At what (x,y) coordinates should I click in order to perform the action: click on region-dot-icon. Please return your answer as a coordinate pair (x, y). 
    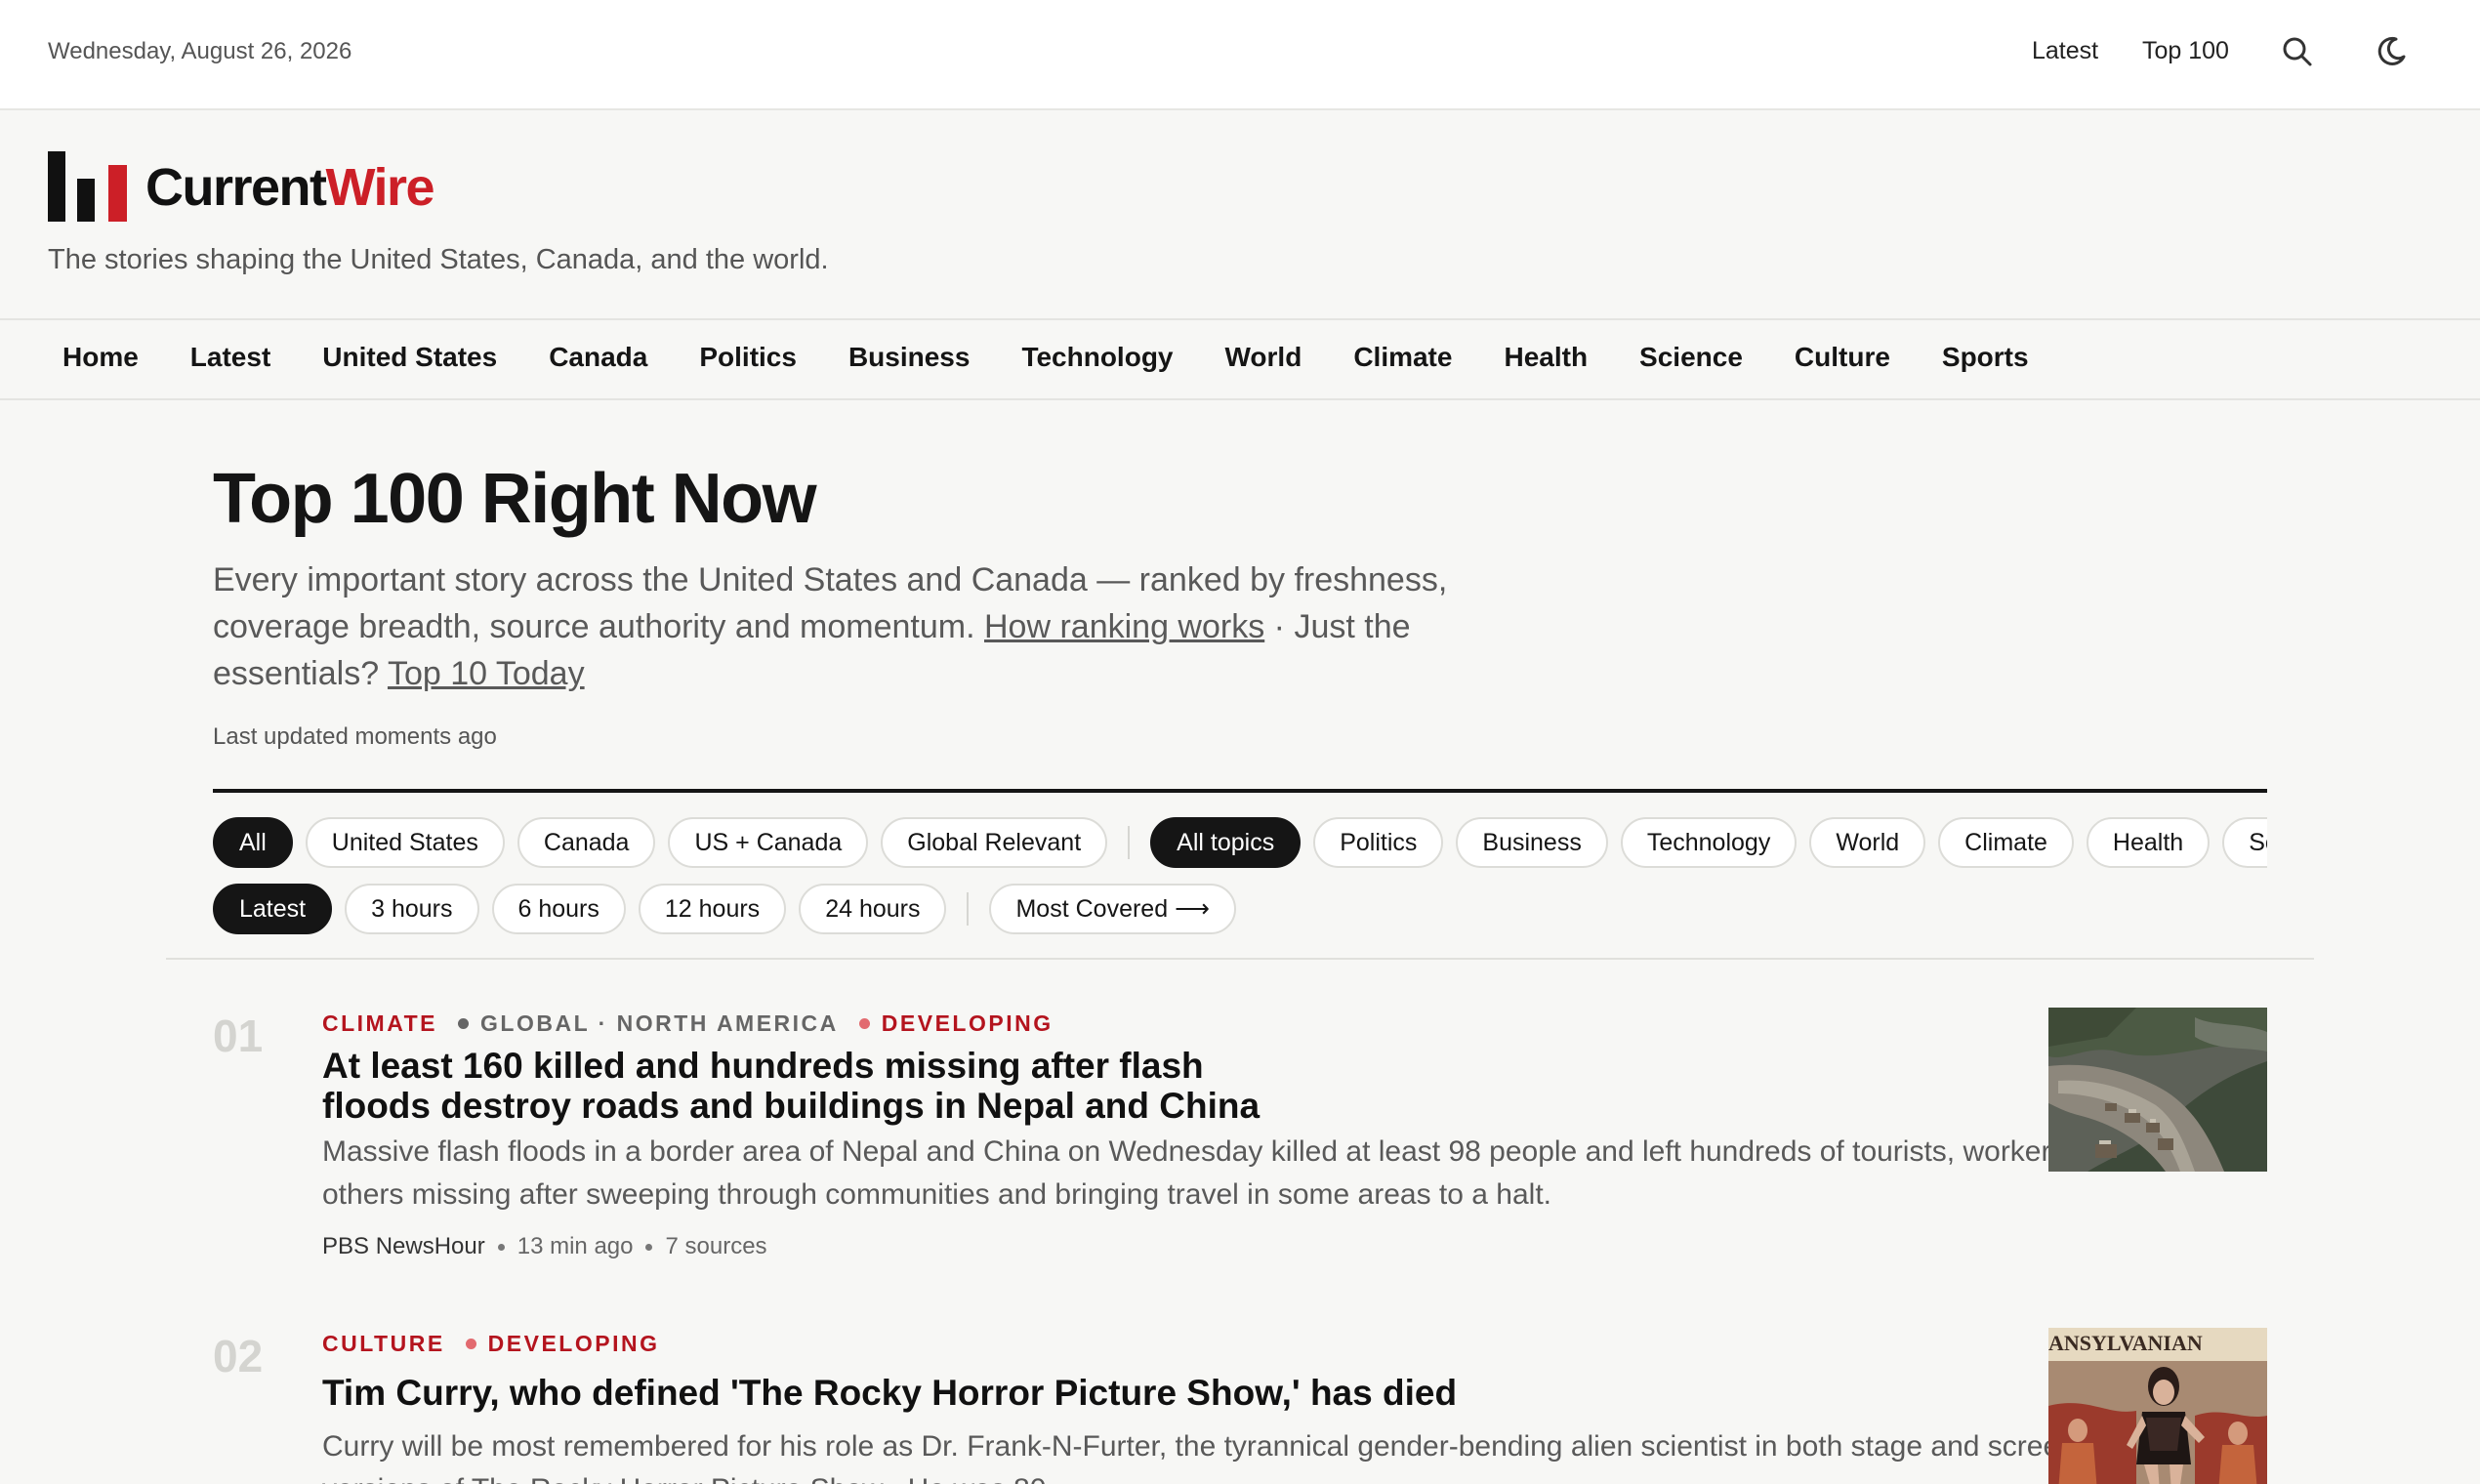
    Looking at the image, I should click on (464, 1024).